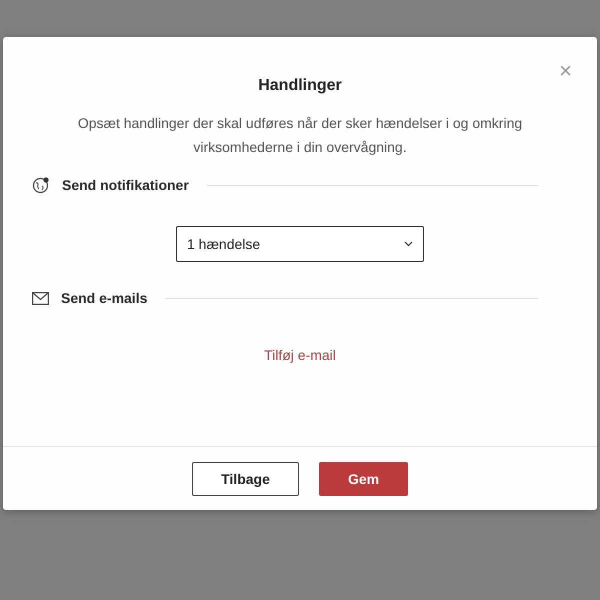 The width and height of the screenshot is (600, 600). What do you see at coordinates (245, 479) in the screenshot?
I see `back-button: Tilbage` at bounding box center [245, 479].